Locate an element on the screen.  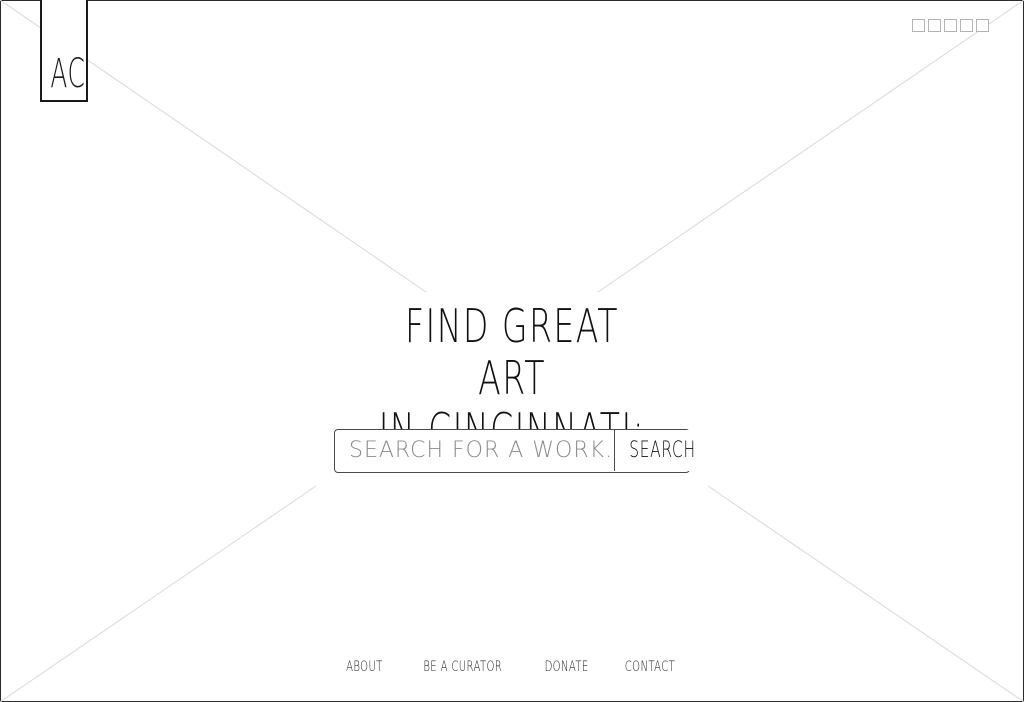
logo-text: AC is located at coordinates (68, 74).